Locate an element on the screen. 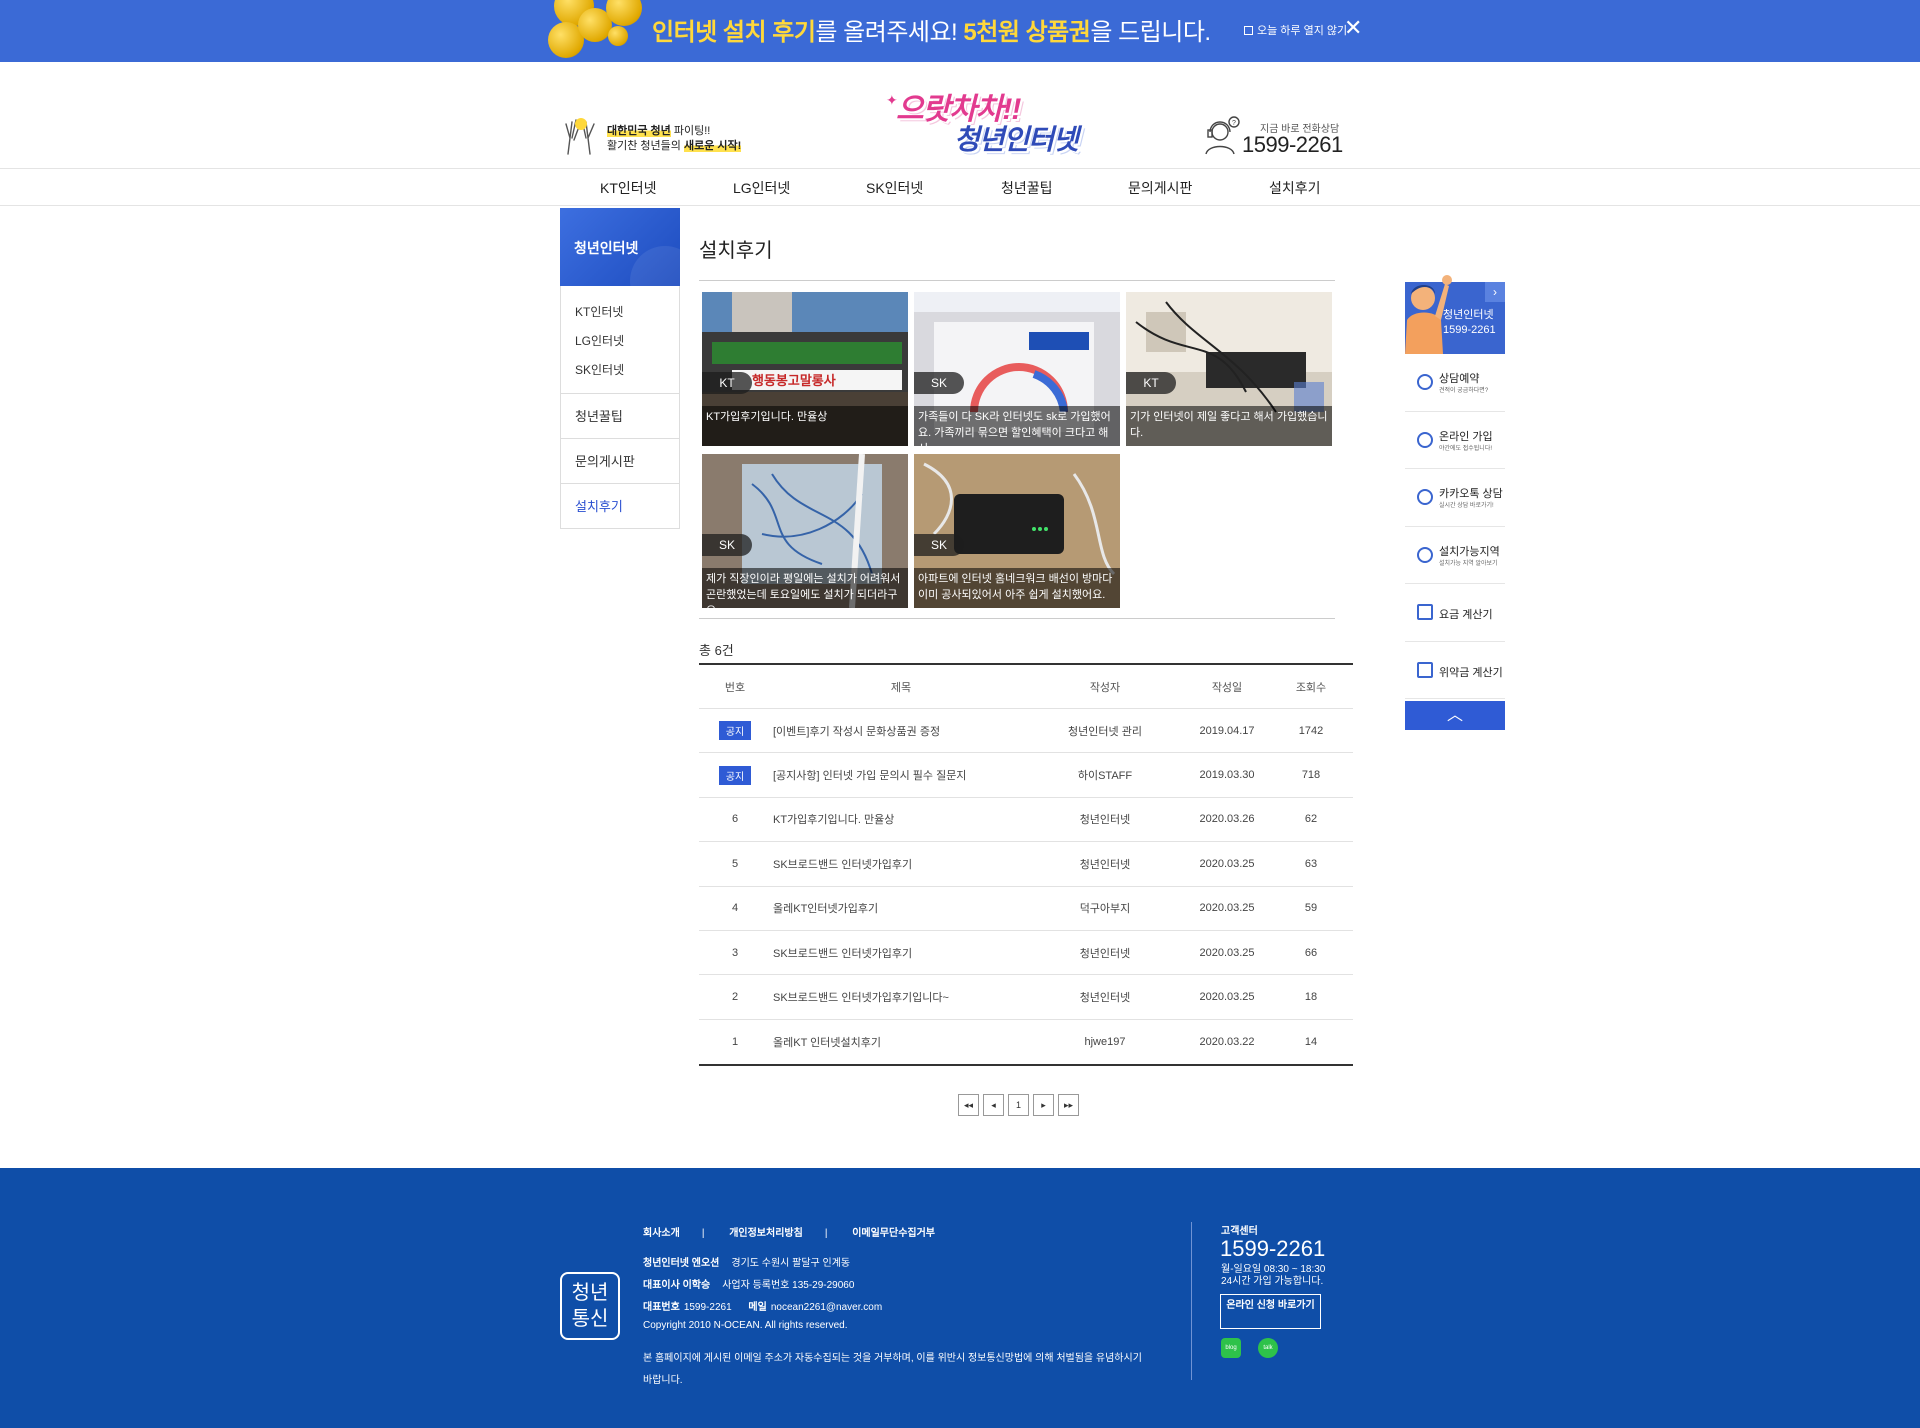 The width and height of the screenshot is (1920, 1428). phone-number: 1599-2261 is located at coordinates (1292, 145).